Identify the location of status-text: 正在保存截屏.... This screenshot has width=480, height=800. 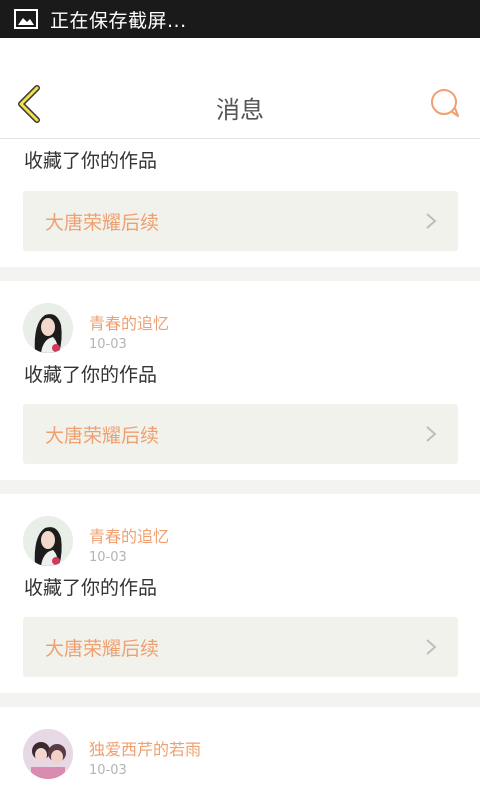
(118, 20).